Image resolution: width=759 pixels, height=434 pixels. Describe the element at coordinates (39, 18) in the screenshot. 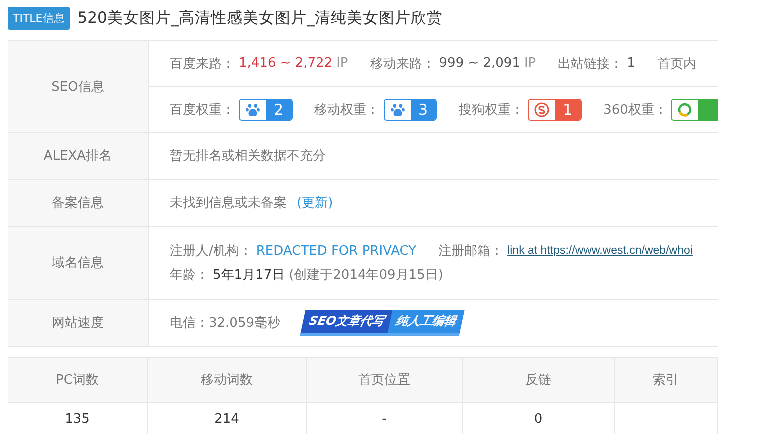

I see `title-badge: TITLE信息` at that location.